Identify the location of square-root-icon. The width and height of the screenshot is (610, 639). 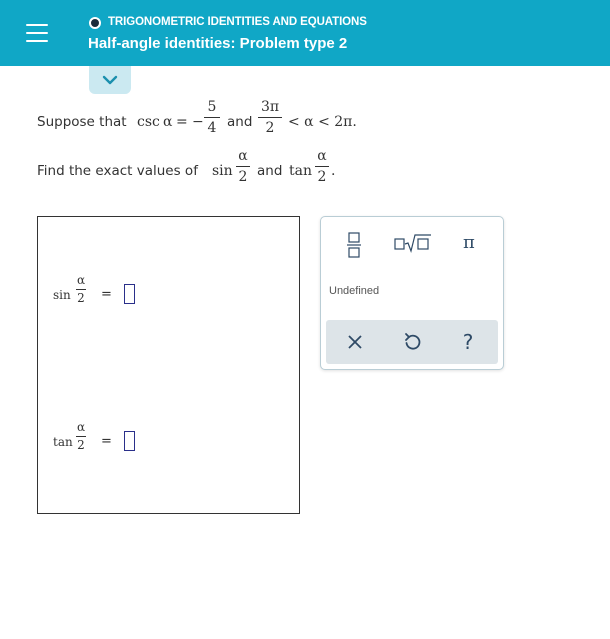
(412, 244).